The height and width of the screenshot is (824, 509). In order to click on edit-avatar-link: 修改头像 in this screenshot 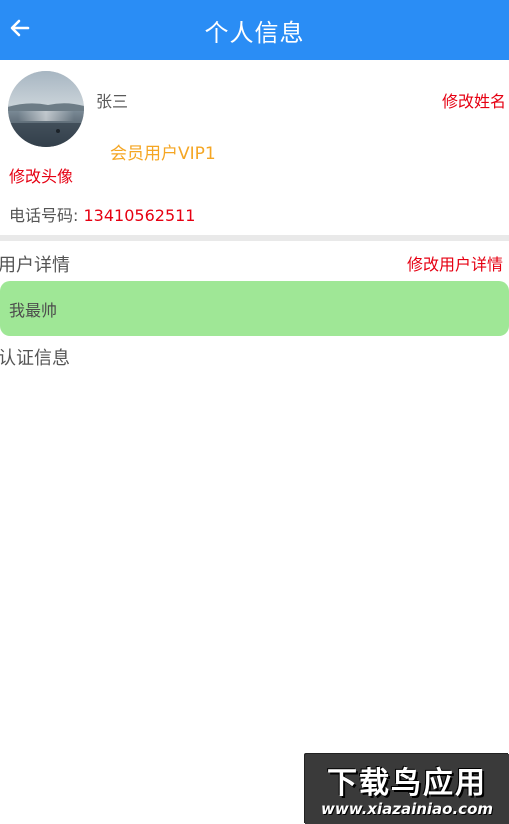, I will do `click(41, 175)`.